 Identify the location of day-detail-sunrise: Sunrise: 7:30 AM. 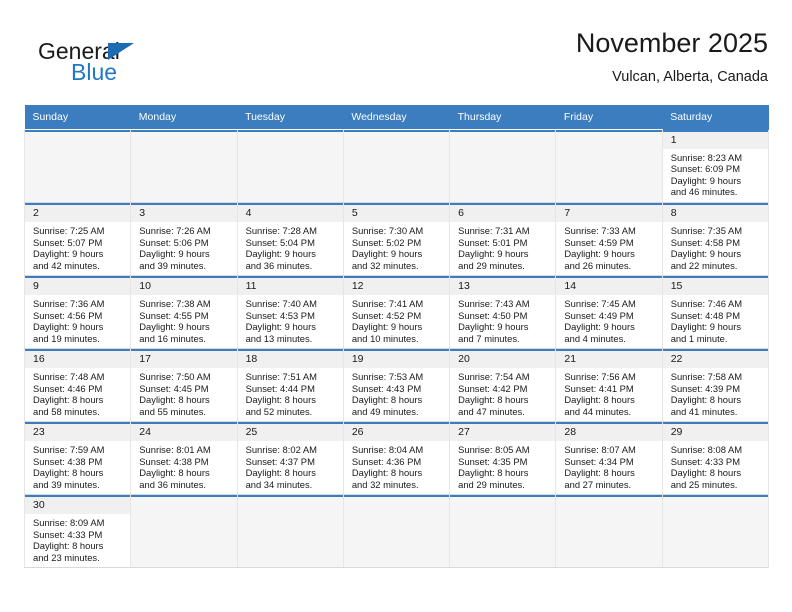
(387, 230).